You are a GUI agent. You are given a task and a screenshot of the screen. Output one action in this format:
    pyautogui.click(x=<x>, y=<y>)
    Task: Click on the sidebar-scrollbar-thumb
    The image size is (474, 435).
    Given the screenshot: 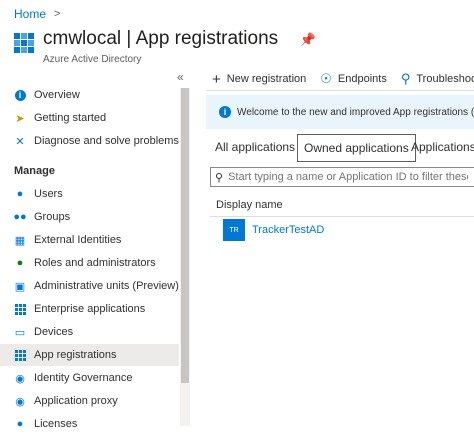 What is the action you would take?
    pyautogui.click(x=185, y=235)
    